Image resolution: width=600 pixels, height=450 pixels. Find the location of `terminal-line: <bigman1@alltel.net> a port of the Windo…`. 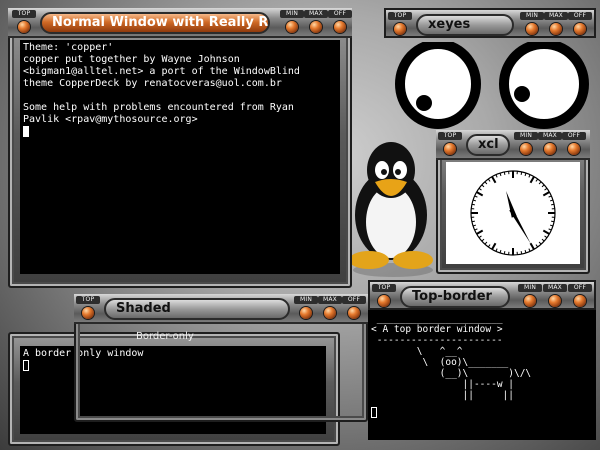

terminal-line: <bigman1@alltel.net> a port of the Windo… is located at coordinates (161, 71).